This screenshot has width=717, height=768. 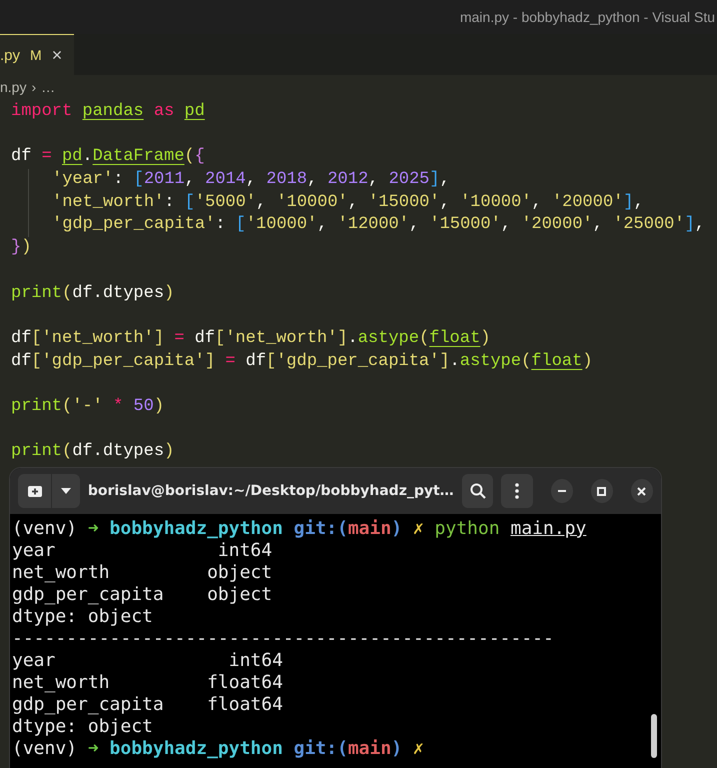 I want to click on menu-icon, so click(x=516, y=491).